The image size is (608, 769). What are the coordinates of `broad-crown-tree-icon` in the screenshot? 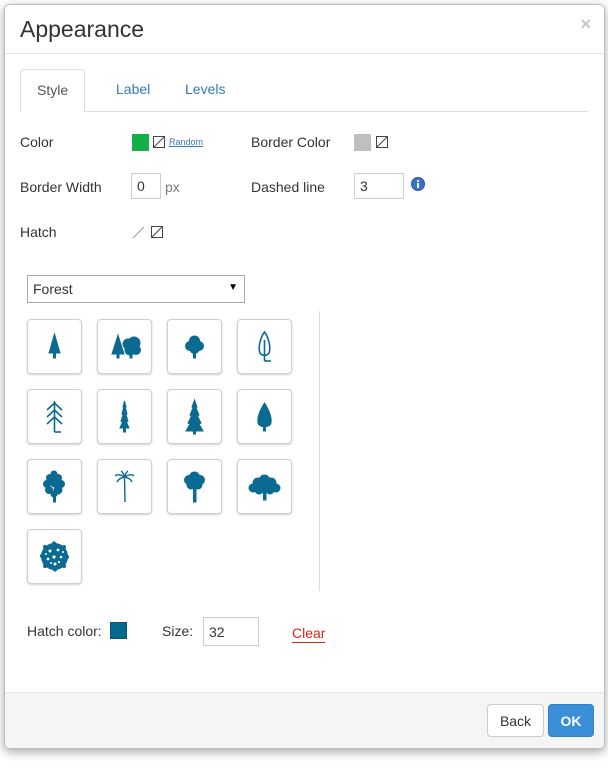 It's located at (264, 487).